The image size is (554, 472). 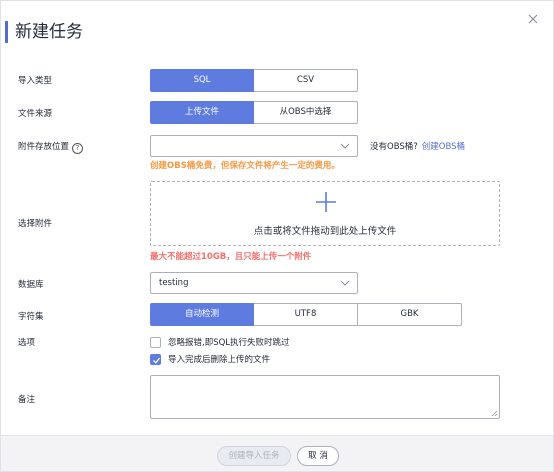 I want to click on database-select: testing, so click(x=254, y=283).